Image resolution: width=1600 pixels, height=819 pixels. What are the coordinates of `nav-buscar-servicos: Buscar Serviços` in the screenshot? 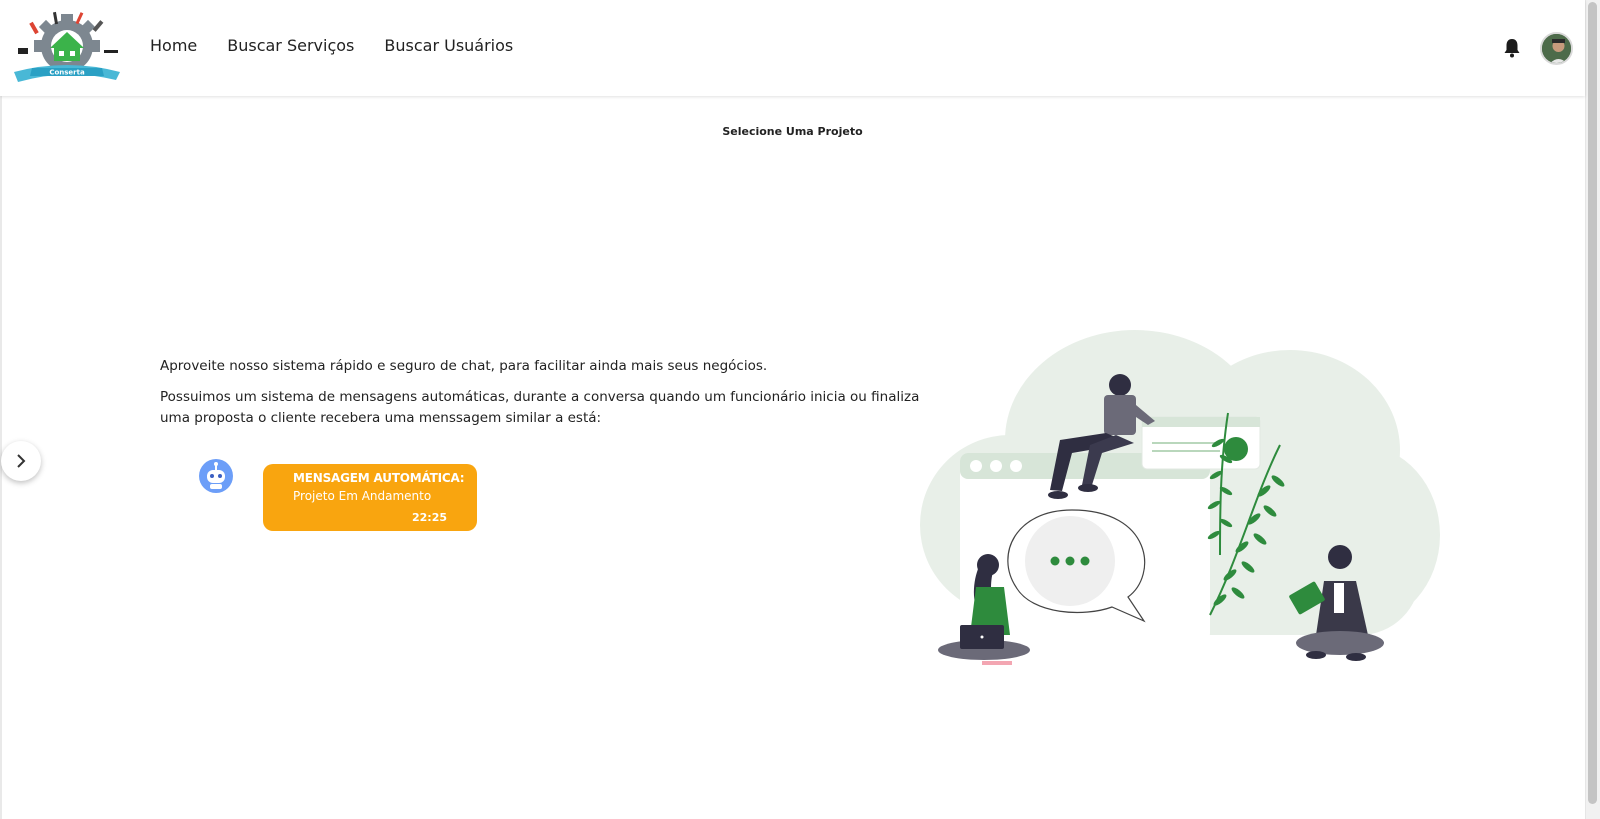 It's located at (290, 45).